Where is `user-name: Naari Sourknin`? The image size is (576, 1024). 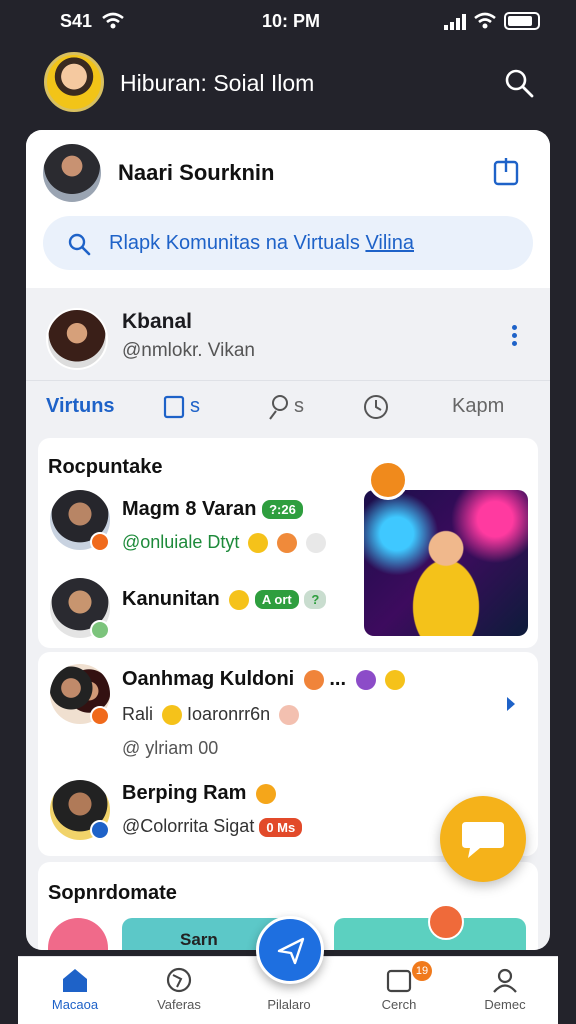
user-name: Naari Sourknin is located at coordinates (196, 172).